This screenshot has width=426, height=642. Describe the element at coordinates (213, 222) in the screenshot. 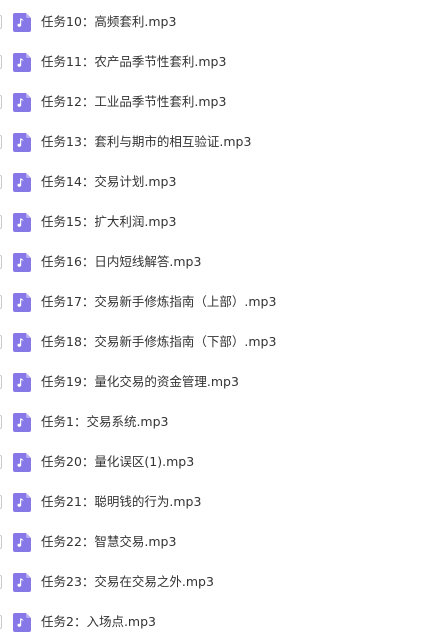

I see `file-row: 任务15：扩大利润.mp3` at that location.